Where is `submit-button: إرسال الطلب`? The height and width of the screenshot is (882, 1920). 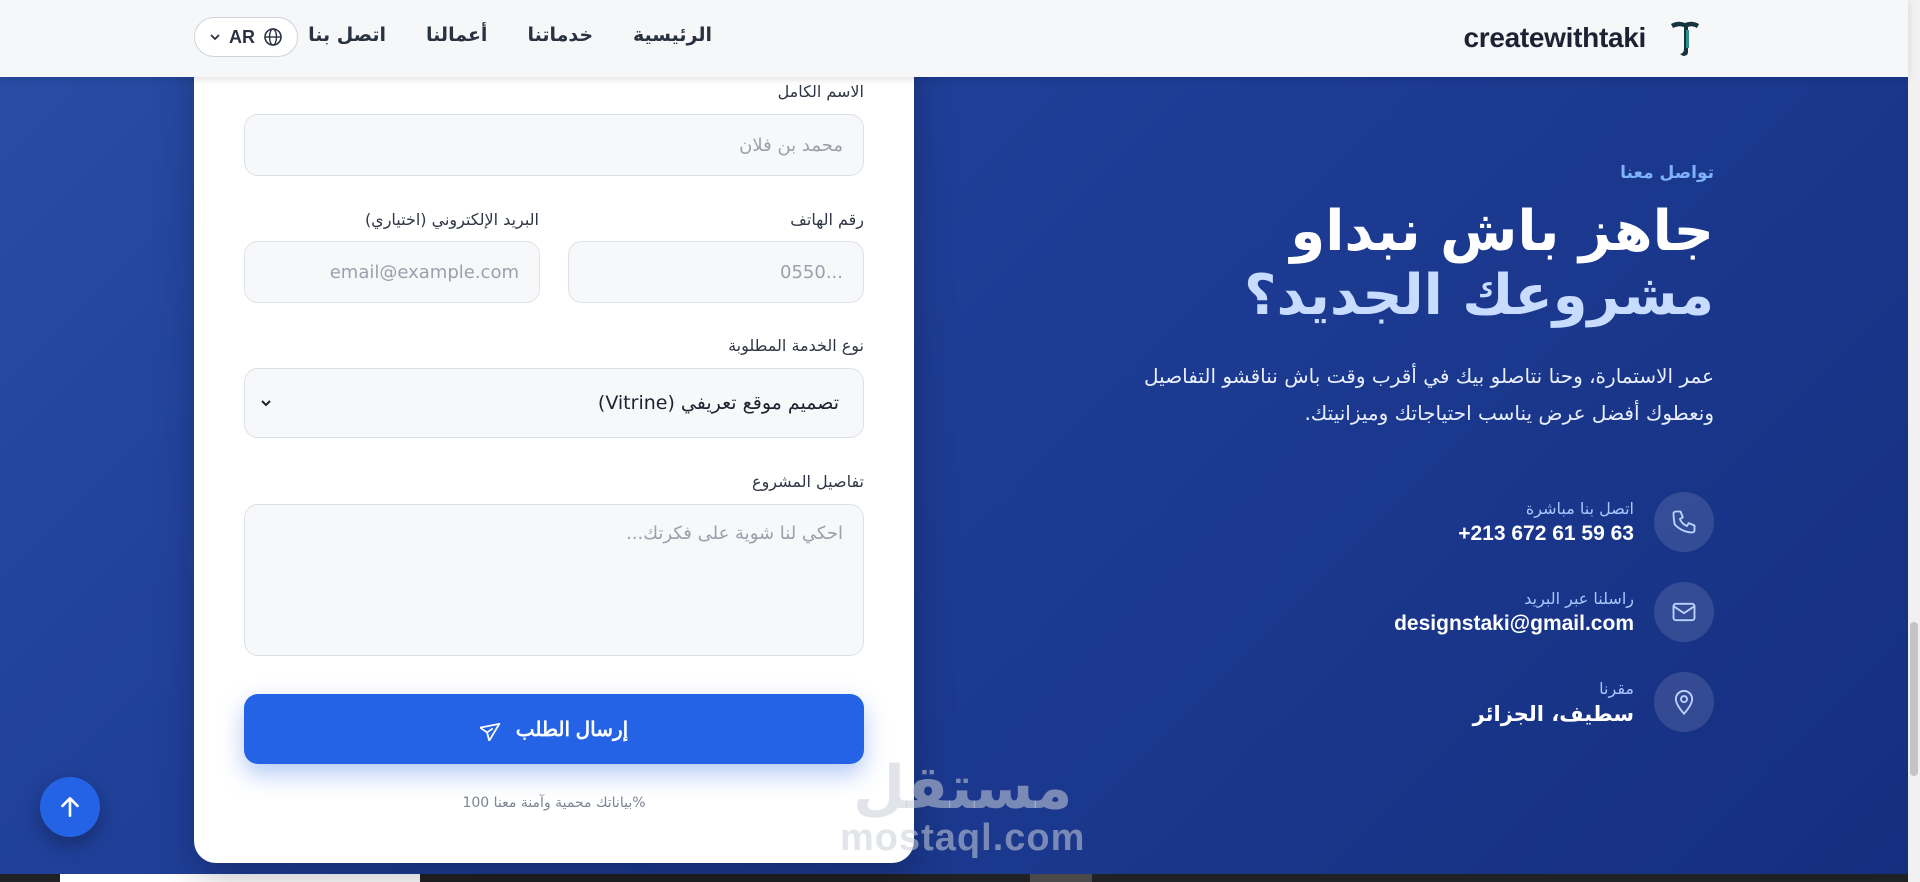
submit-button: إرسال الطلب is located at coordinates (554, 729).